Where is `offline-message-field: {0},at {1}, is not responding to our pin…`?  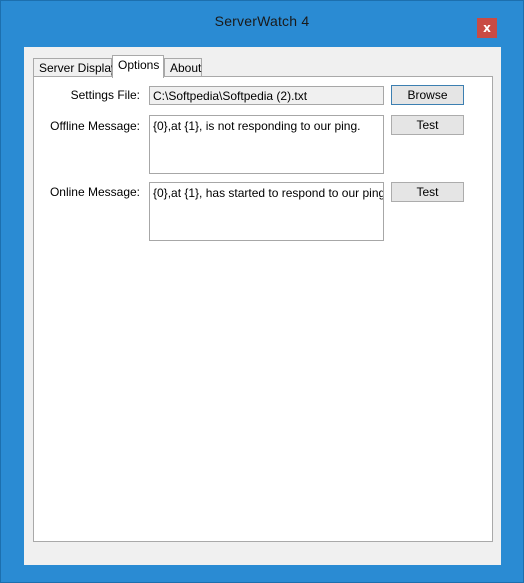 offline-message-field: {0},at {1}, is not responding to our pin… is located at coordinates (266, 144).